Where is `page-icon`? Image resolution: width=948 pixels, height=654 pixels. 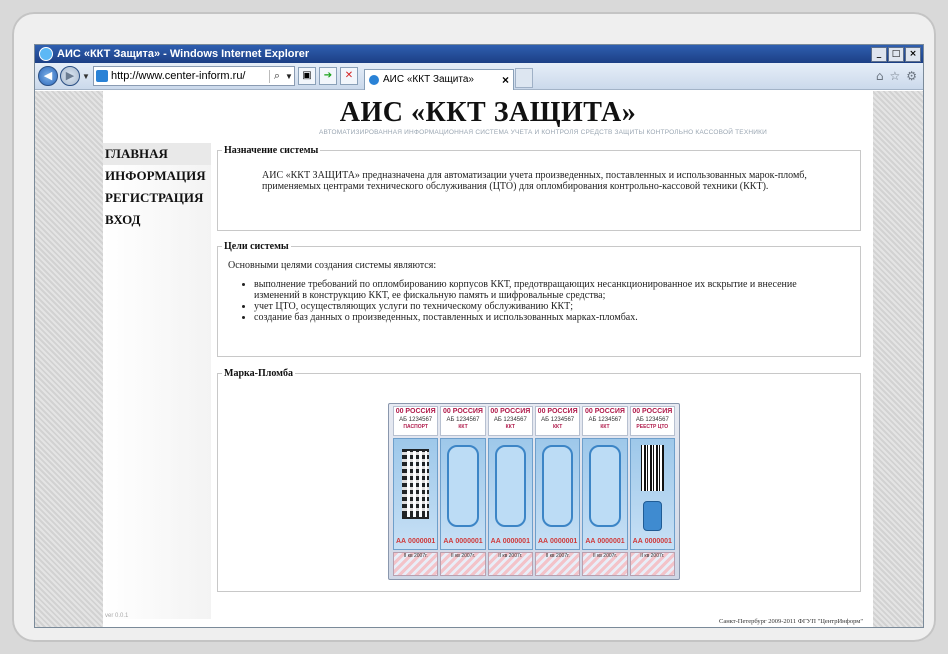 page-icon is located at coordinates (102, 76).